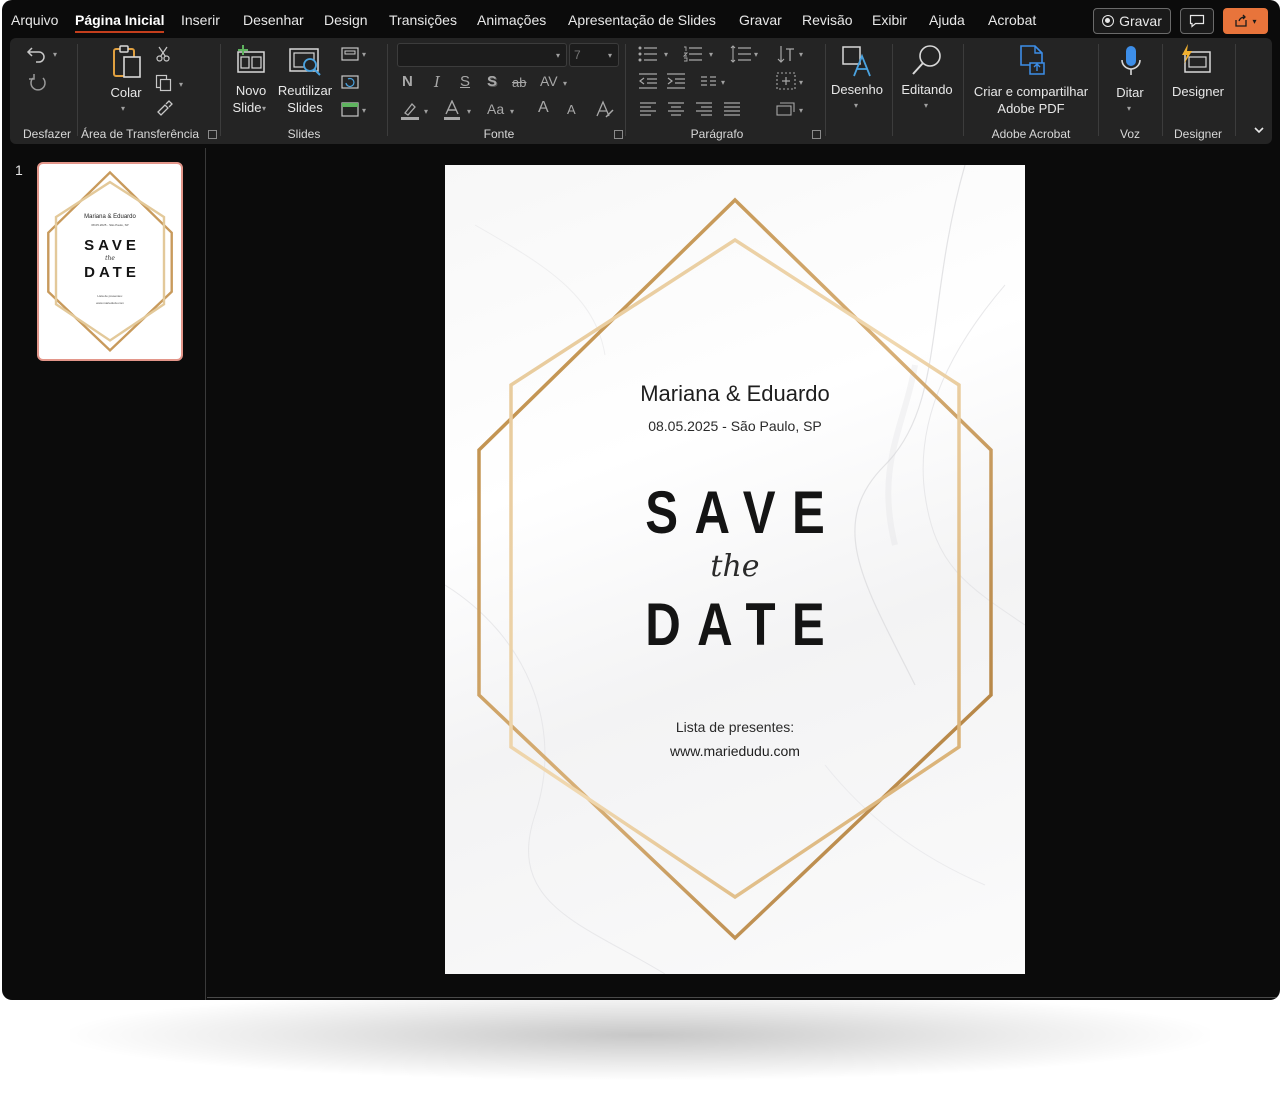 The height and width of the screenshot is (1103, 1282). Describe the element at coordinates (648, 81) in the screenshot. I see `decrease-indent-icon` at that location.